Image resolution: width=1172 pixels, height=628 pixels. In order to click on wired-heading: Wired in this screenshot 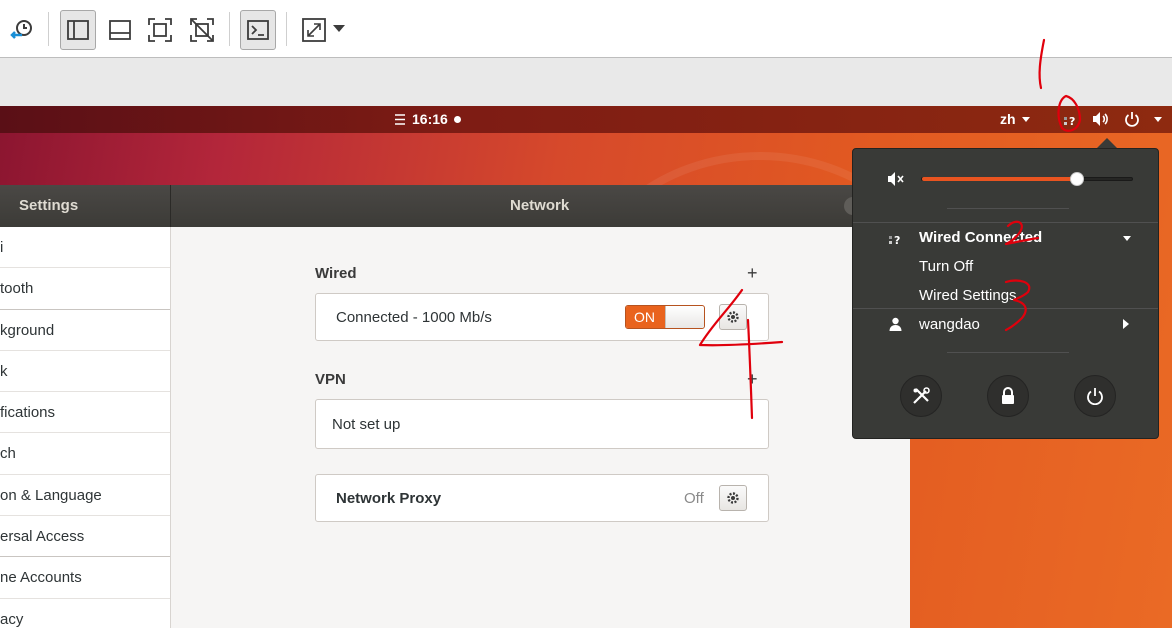, I will do `click(336, 273)`.